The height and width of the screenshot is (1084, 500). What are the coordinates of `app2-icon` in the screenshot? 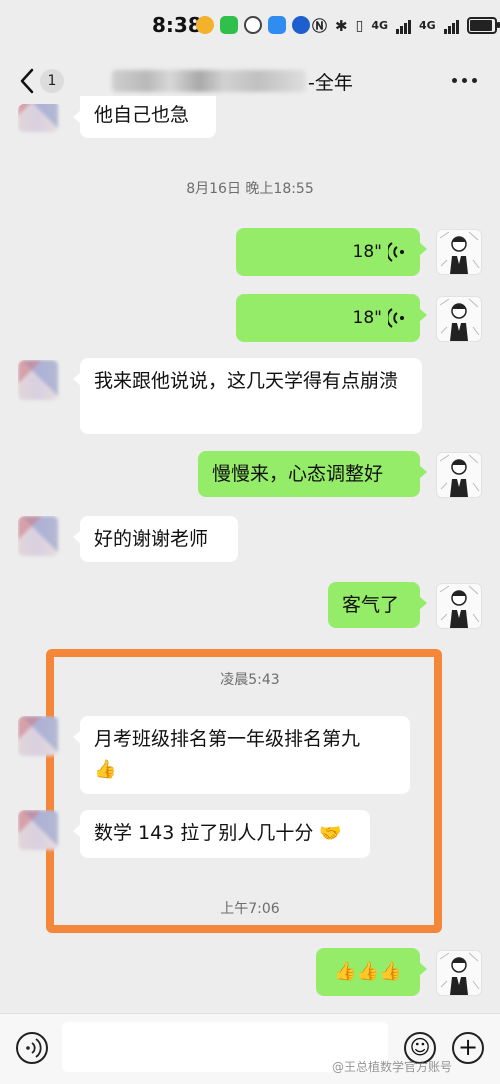 It's located at (301, 25).